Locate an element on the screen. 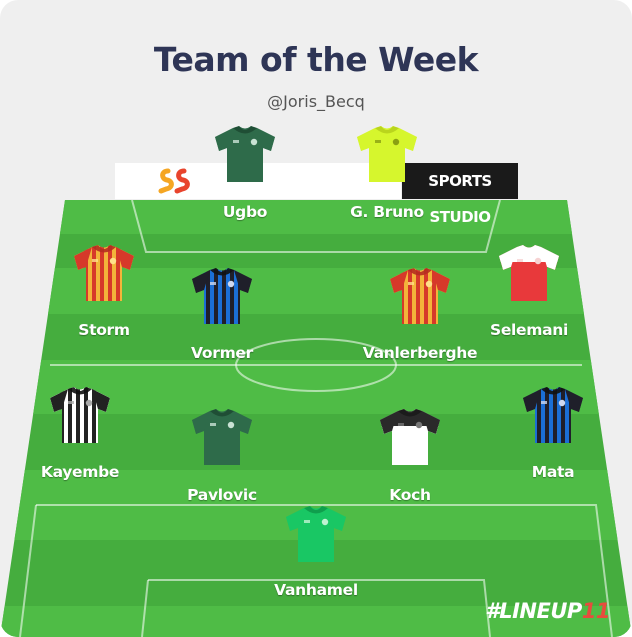 The height and width of the screenshot is (637, 632). player-name: Koch is located at coordinates (410, 495).